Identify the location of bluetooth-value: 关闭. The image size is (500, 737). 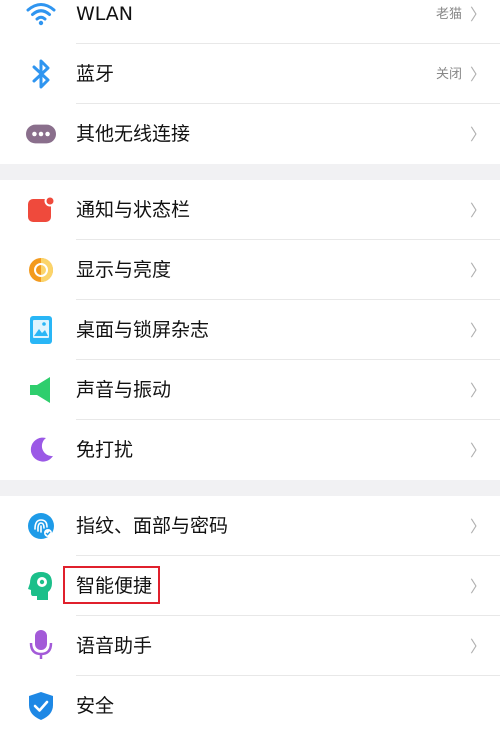
(448, 74).